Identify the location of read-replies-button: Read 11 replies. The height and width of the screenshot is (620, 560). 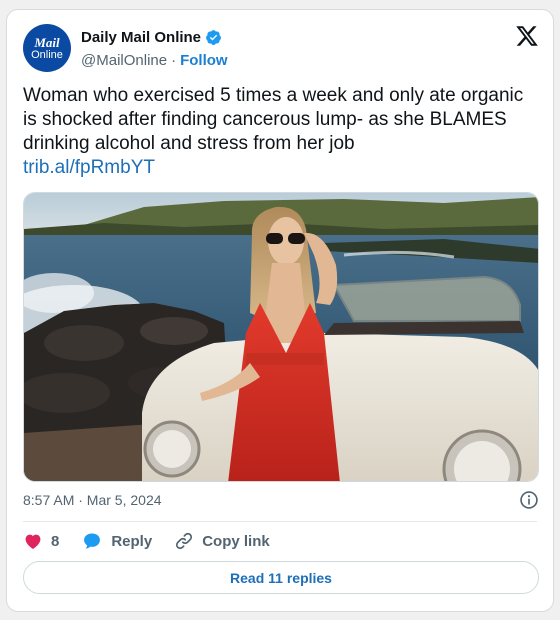
(281, 577).